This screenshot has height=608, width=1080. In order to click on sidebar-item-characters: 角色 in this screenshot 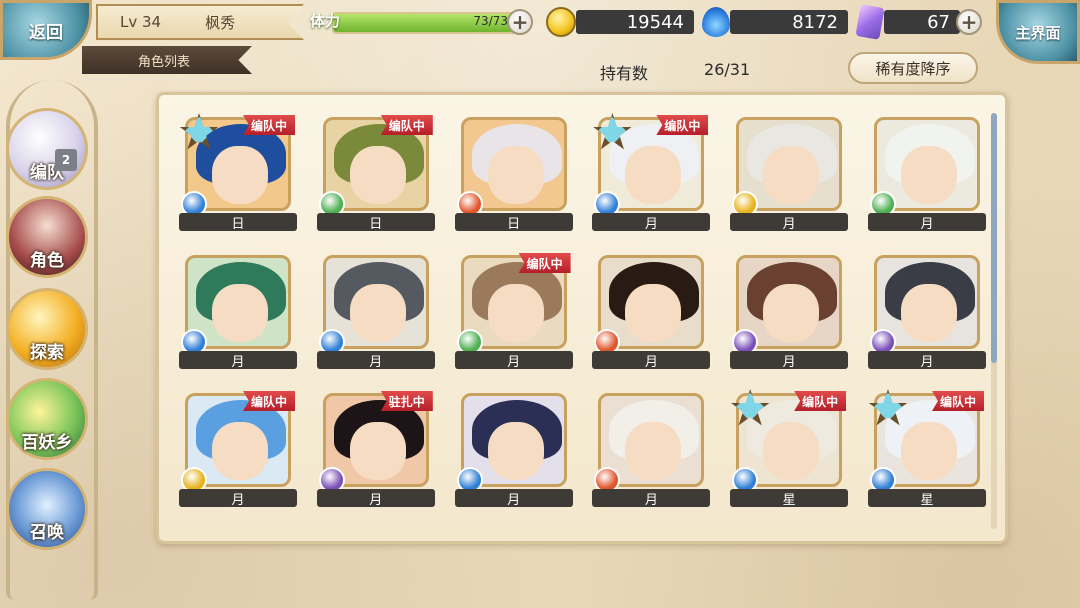, I will do `click(47, 237)`.